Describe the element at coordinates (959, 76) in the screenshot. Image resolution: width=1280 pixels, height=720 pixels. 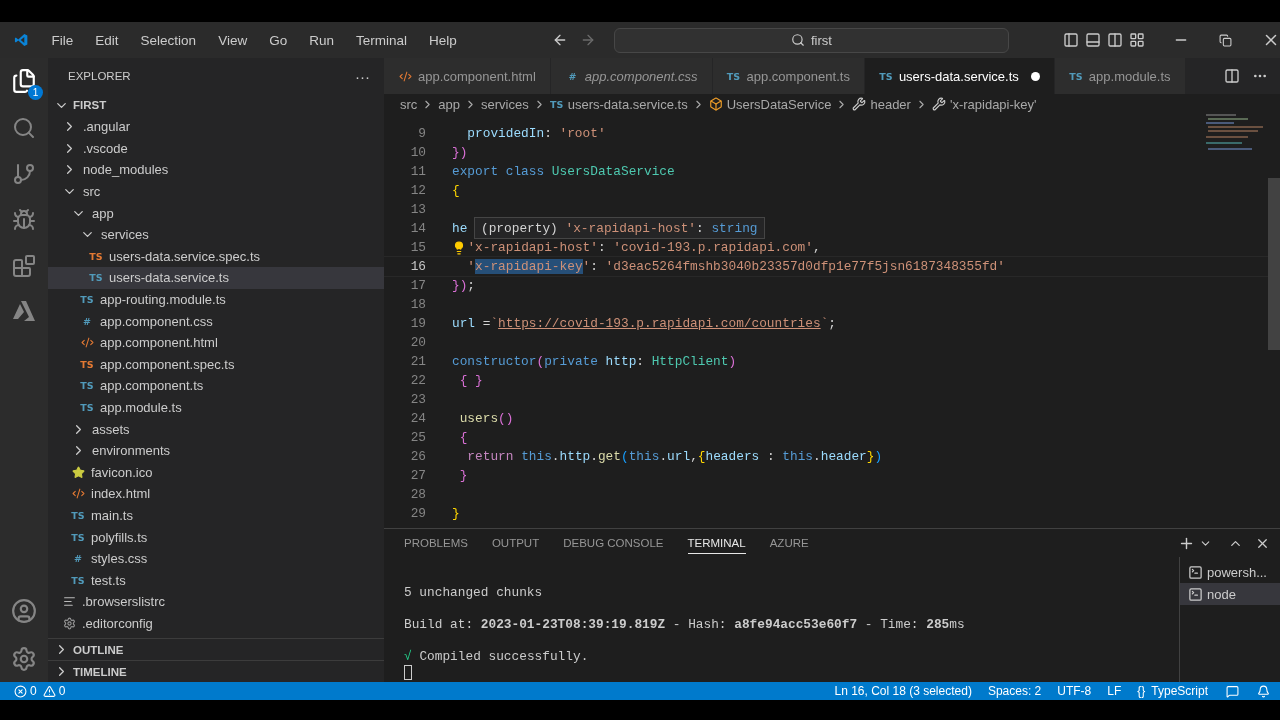
I see `editor-tab: TS users-data.service.ts` at that location.